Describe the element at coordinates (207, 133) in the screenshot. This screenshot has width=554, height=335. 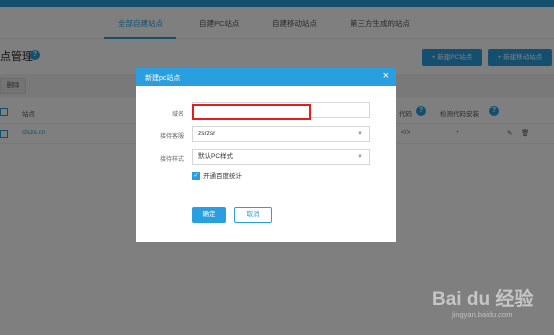
I see `viewer-value: zsrzsr` at that location.